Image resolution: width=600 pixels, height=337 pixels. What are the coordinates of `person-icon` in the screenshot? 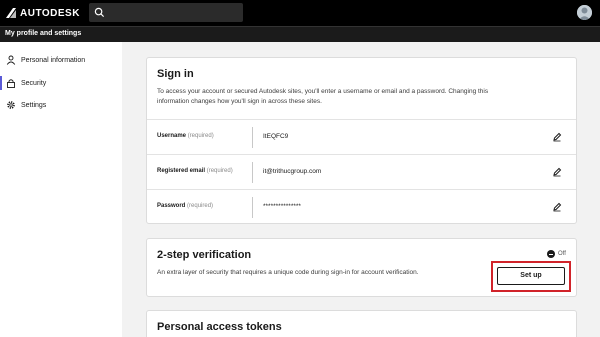 It's located at (11, 60).